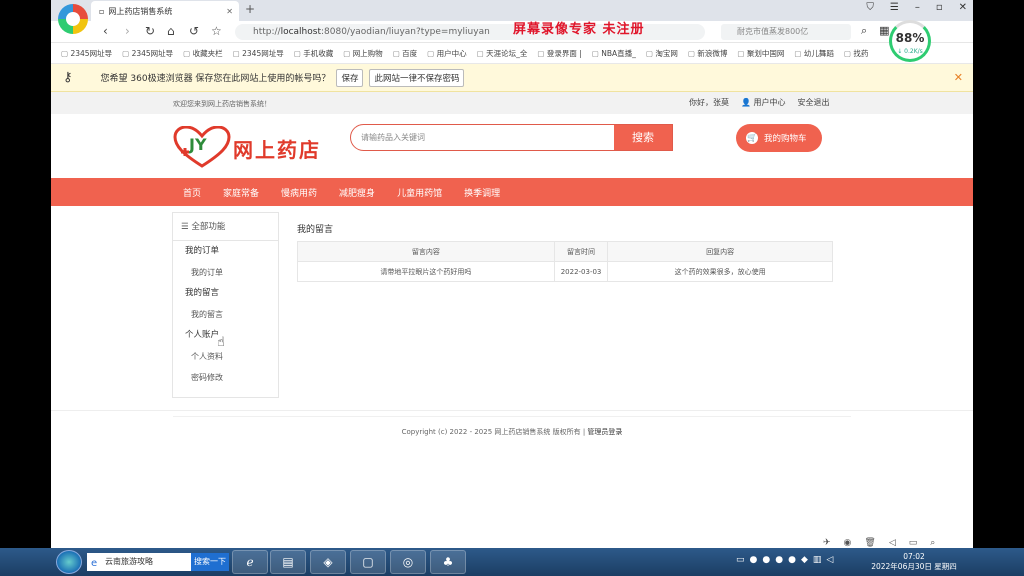 The width and height of the screenshot is (1024, 576). I want to click on bookmark-item: 手机收藏, so click(313, 53).